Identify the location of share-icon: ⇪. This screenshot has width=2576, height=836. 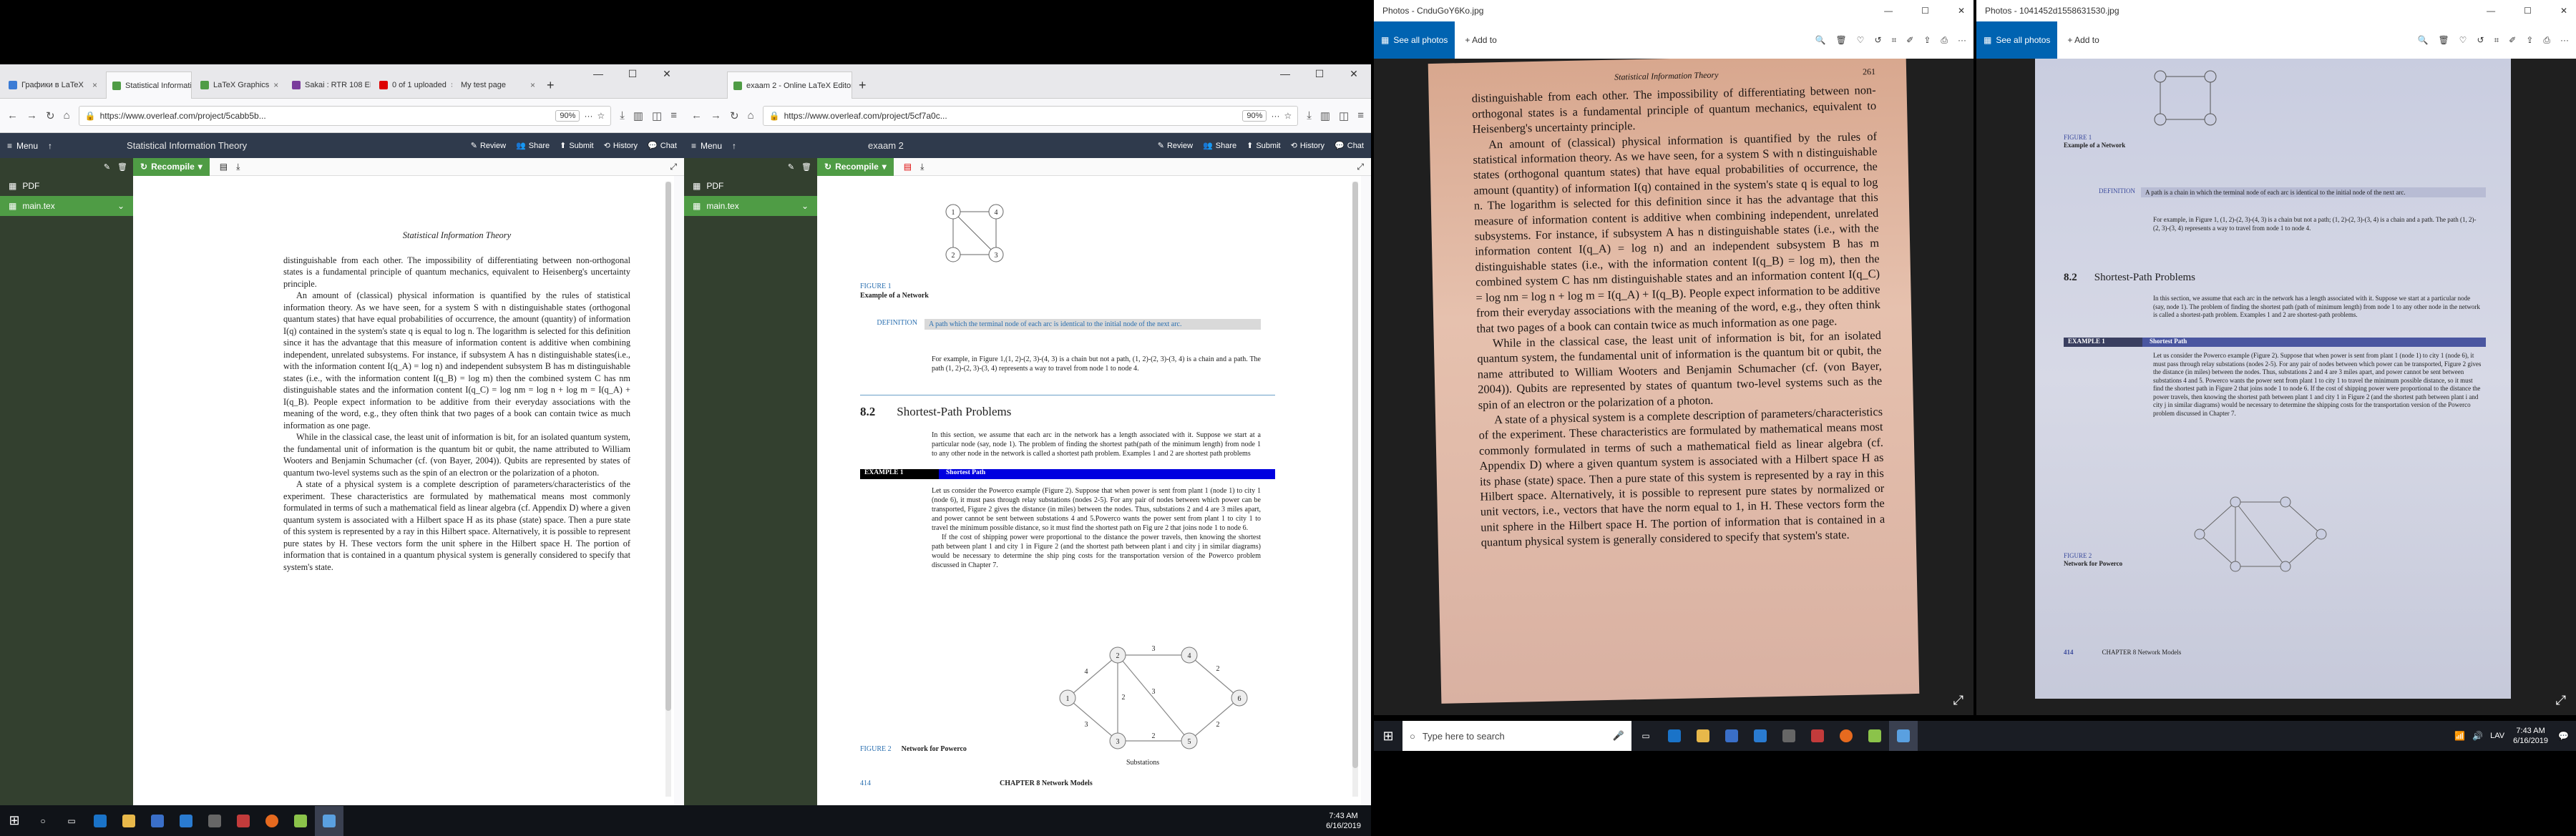
(1927, 40).